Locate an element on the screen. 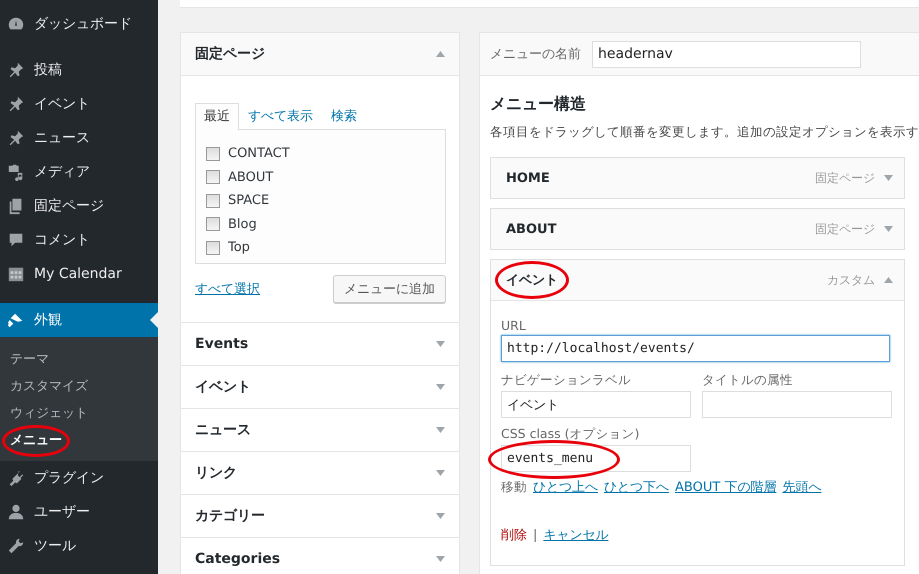 This screenshot has width=919, height=574. sidebar-item-label: ツール is located at coordinates (55, 546).